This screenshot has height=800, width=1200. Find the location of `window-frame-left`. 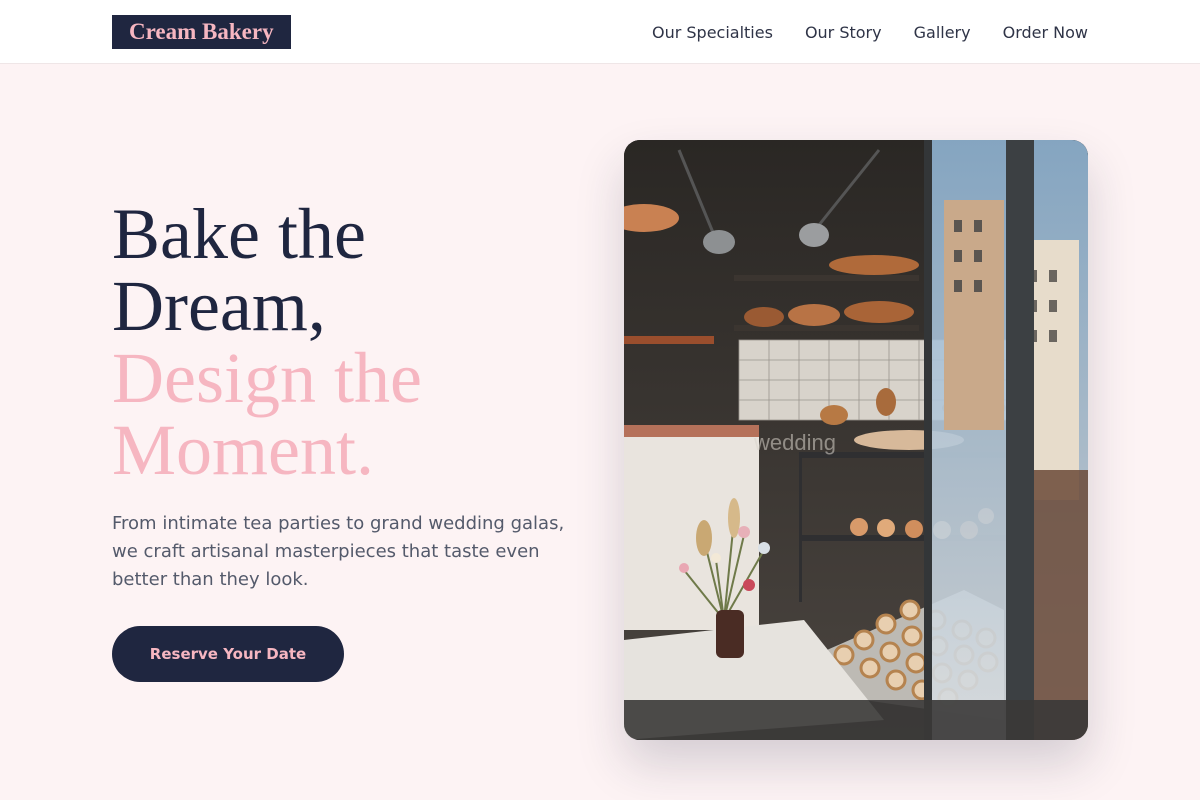

window-frame-left is located at coordinates (928, 440).